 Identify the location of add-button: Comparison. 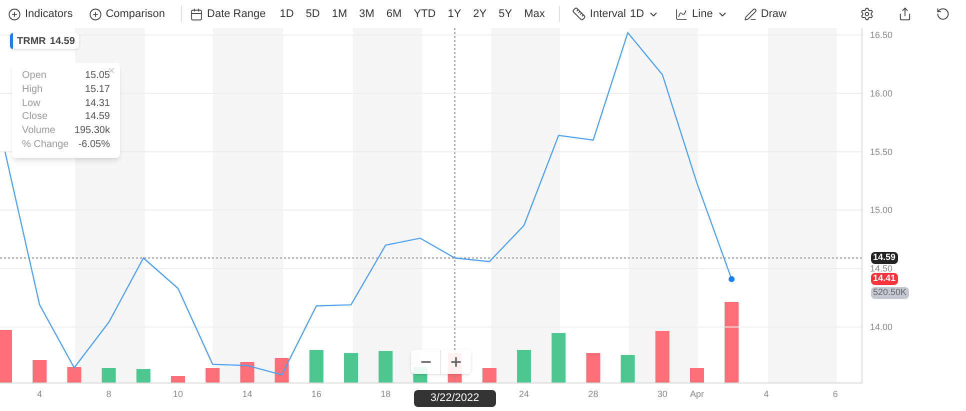
(127, 14).